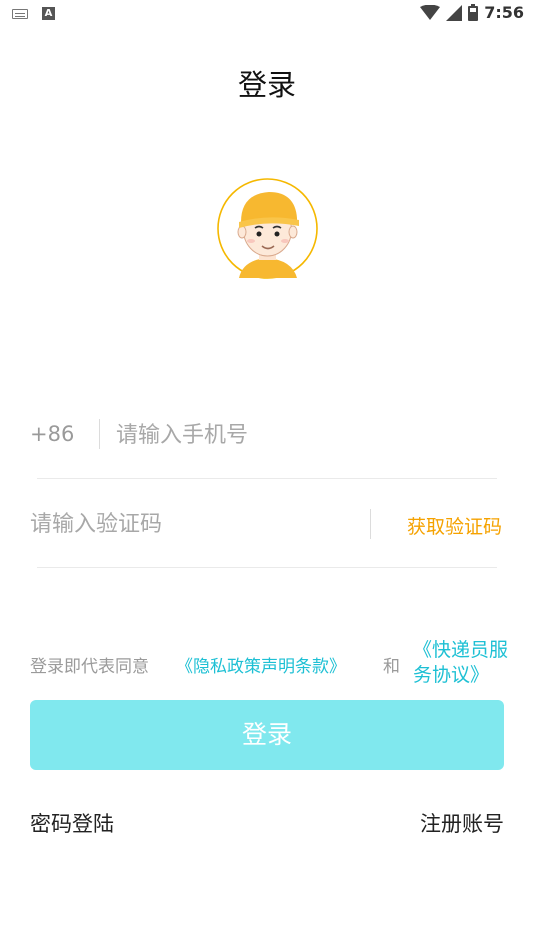 The width and height of the screenshot is (534, 950). Describe the element at coordinates (296, 435) in the screenshot. I see `phone-input` at that location.